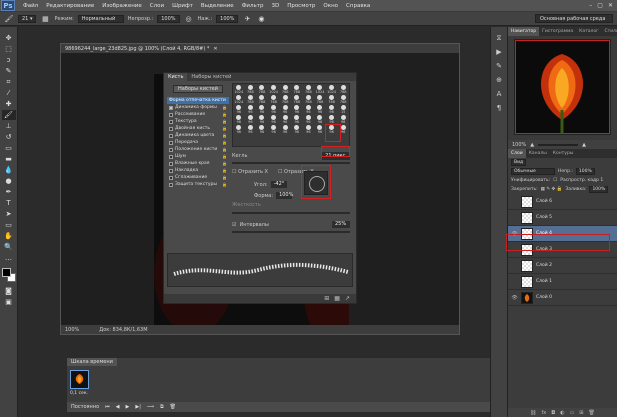 This screenshot has width=617, height=417. Describe the element at coordinates (600, 5) in the screenshot. I see `maximize-icon: ▢` at that location.